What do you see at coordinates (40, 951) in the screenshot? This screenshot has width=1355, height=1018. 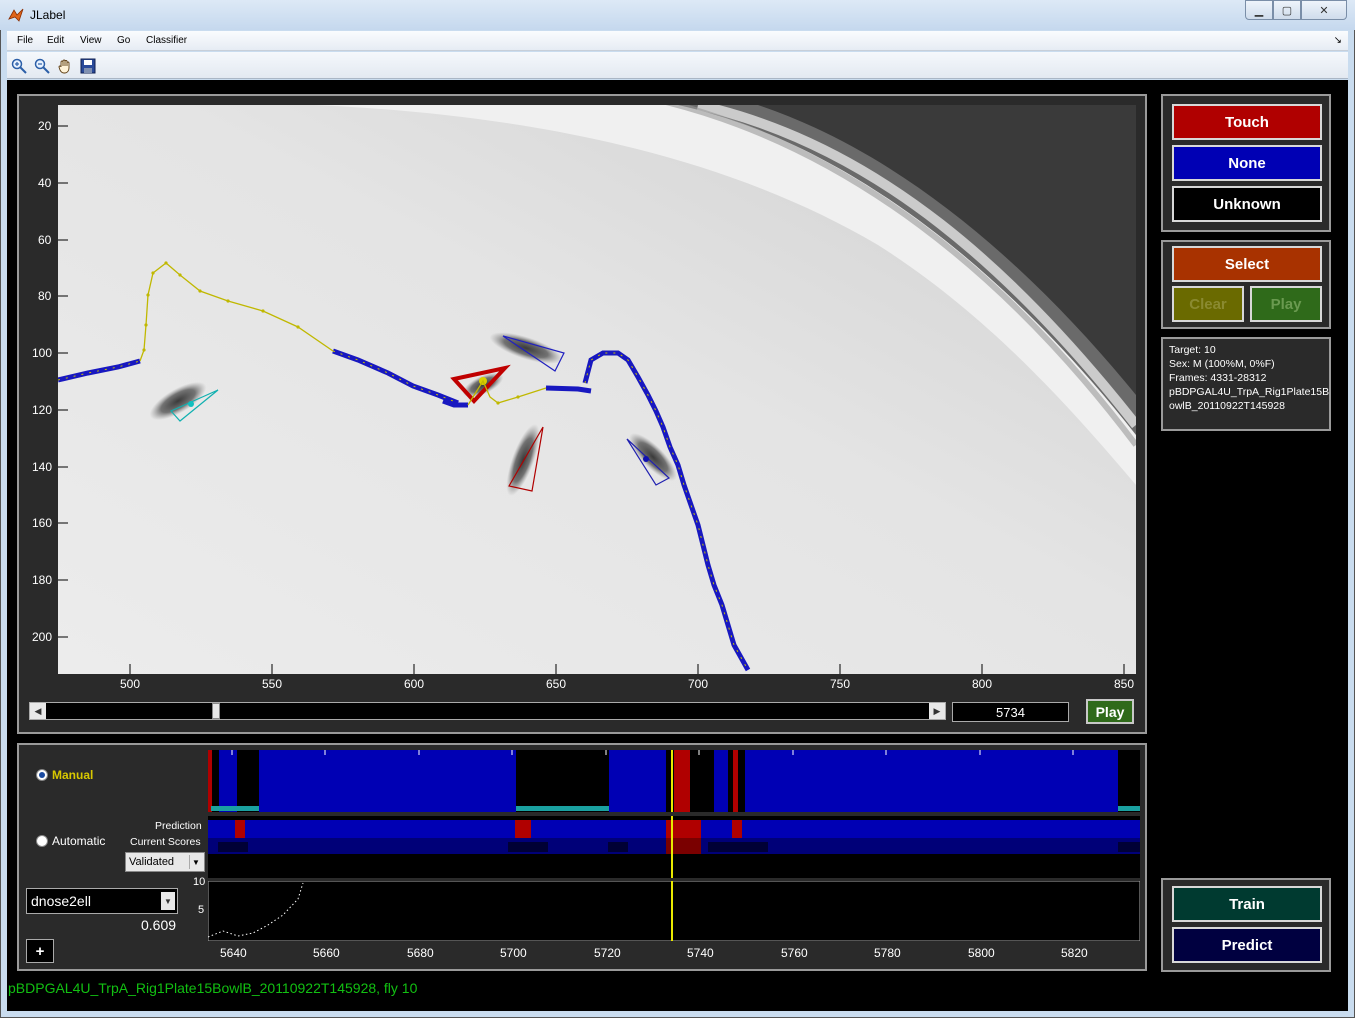 I see `add-timeline-button: +` at bounding box center [40, 951].